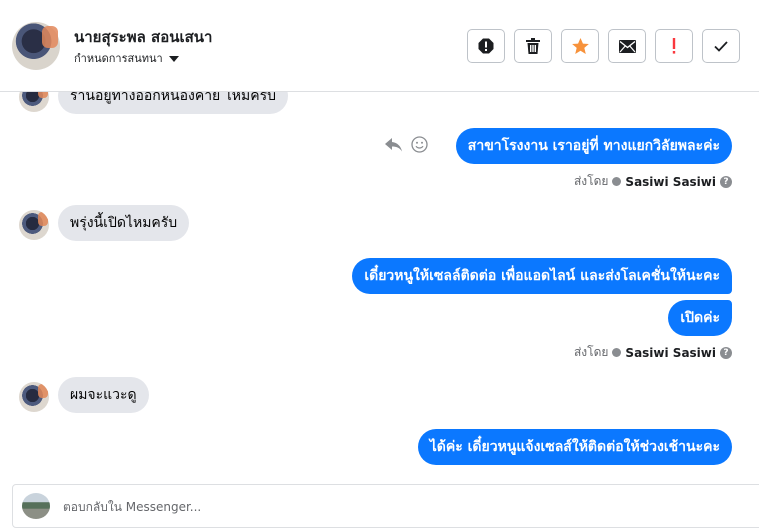  What do you see at coordinates (173, 58) in the screenshot?
I see `caret-down-icon` at bounding box center [173, 58].